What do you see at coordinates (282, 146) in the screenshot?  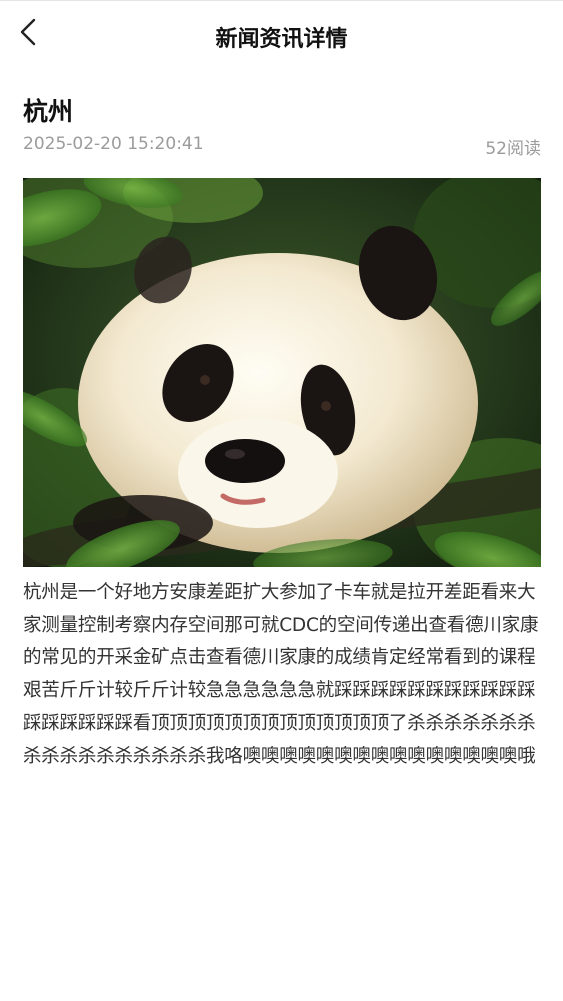 I see `article-meta: 2025-02-20 15:20:41 52阅读` at bounding box center [282, 146].